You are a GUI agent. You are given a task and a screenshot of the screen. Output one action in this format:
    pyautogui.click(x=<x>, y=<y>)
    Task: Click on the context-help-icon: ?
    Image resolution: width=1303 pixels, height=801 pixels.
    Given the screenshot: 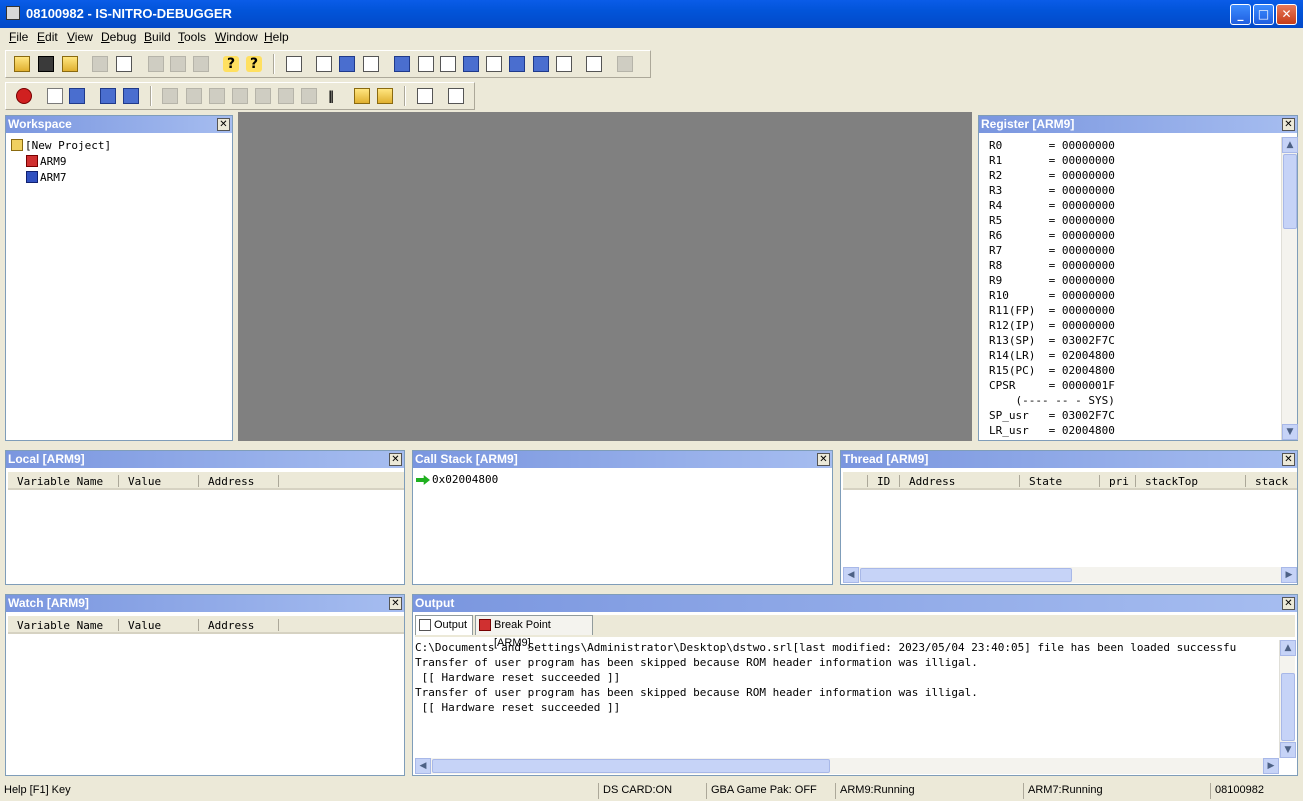 What is the action you would take?
    pyautogui.click(x=254, y=64)
    